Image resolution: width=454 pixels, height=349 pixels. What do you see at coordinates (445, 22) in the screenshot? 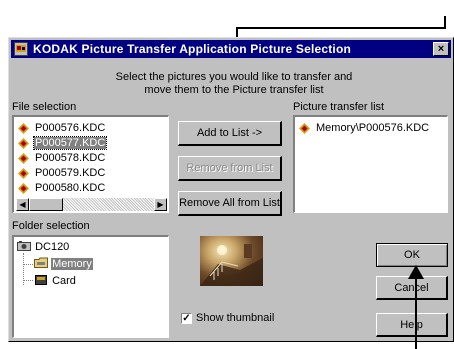
I see `callout-line-right` at bounding box center [445, 22].